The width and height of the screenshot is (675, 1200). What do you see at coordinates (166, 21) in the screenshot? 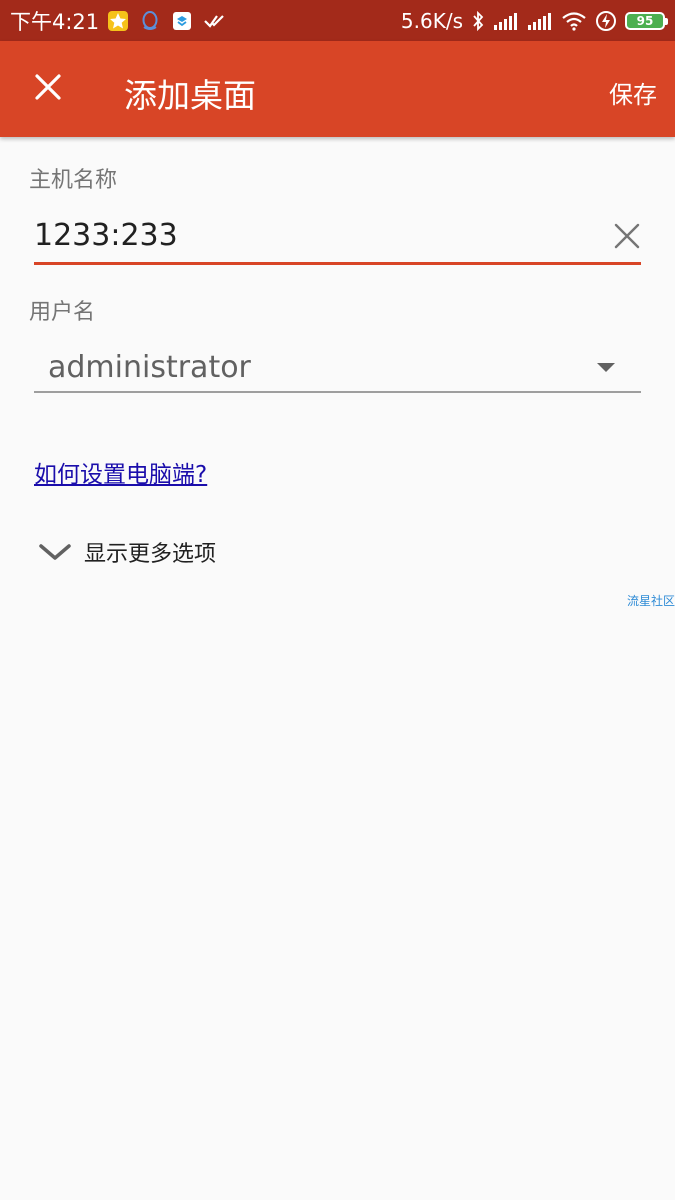
I see `notification-icons` at bounding box center [166, 21].